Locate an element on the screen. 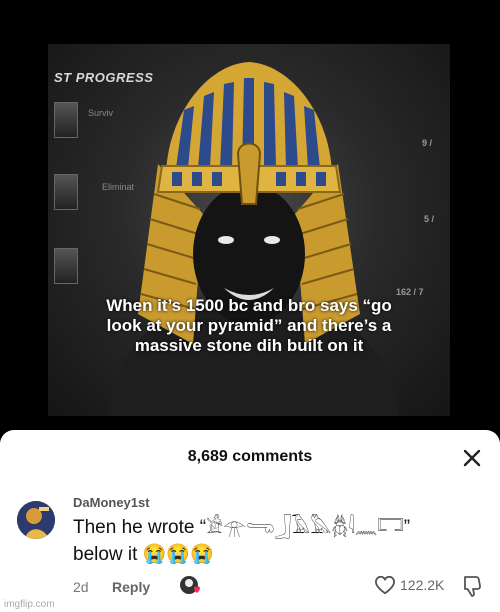  comment-text-line: below it 😭😭😭 is located at coordinates (143, 554).